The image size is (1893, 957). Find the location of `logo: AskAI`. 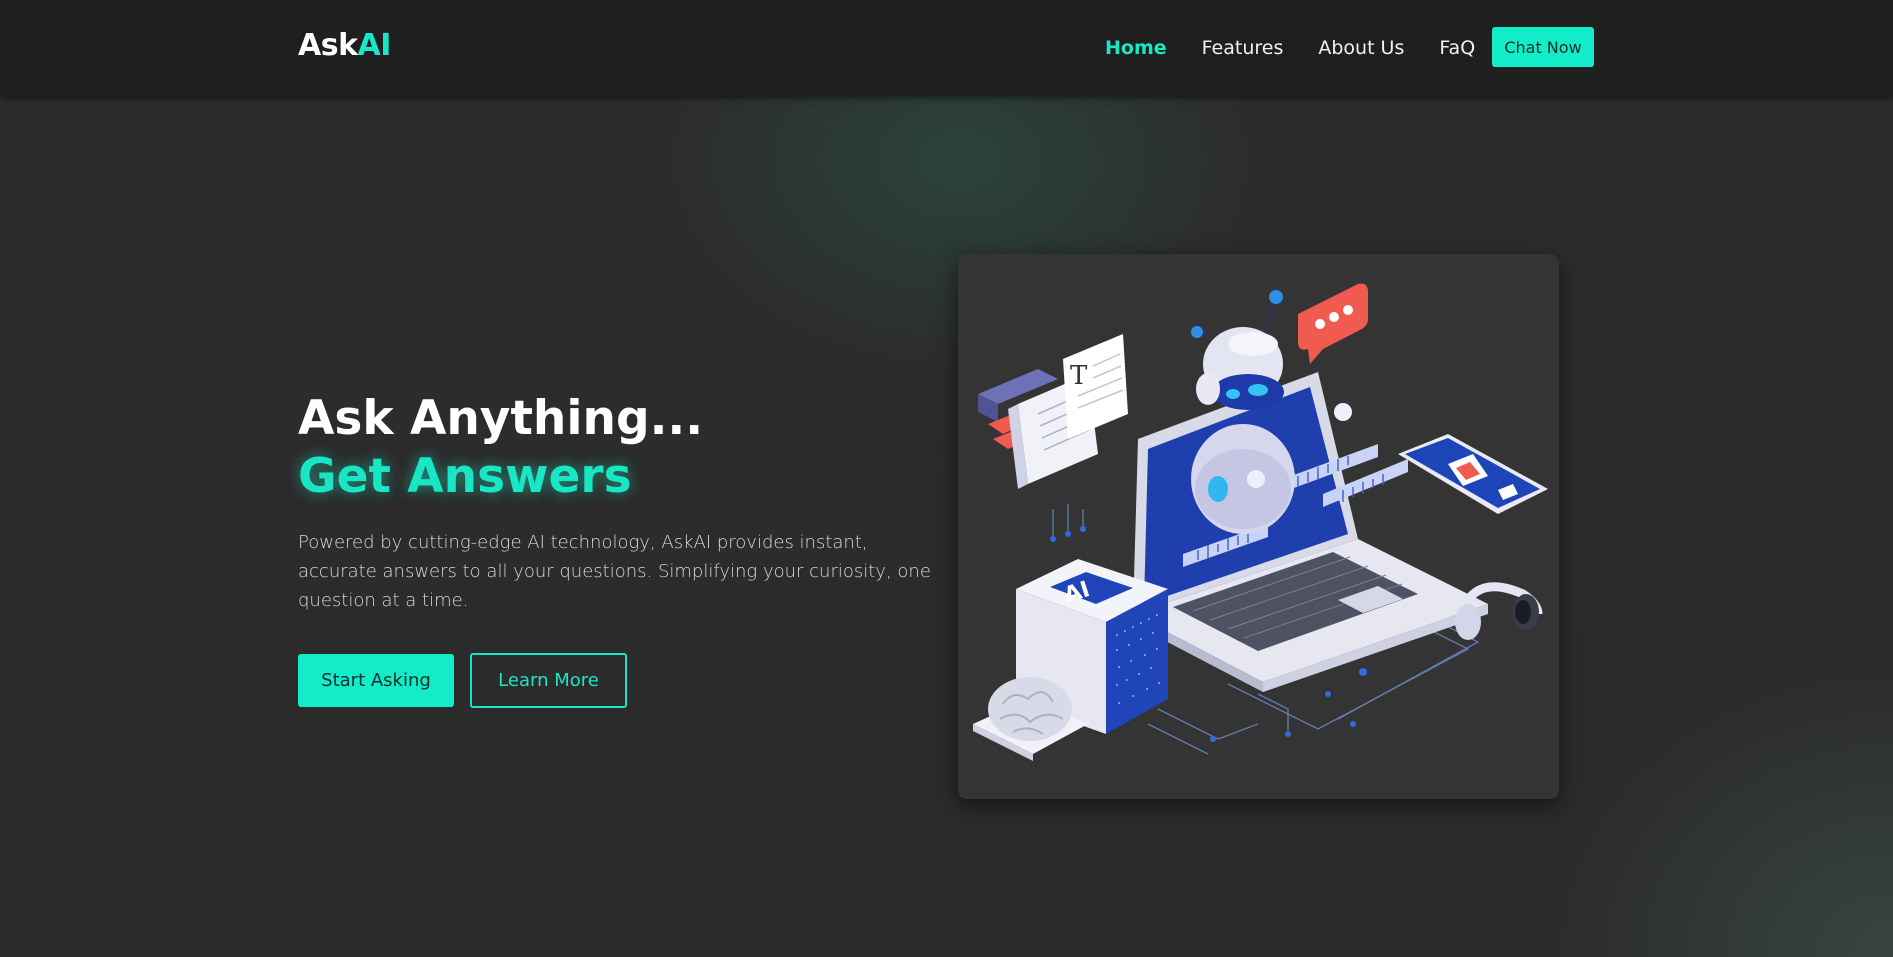

logo: AskAI is located at coordinates (344, 45).